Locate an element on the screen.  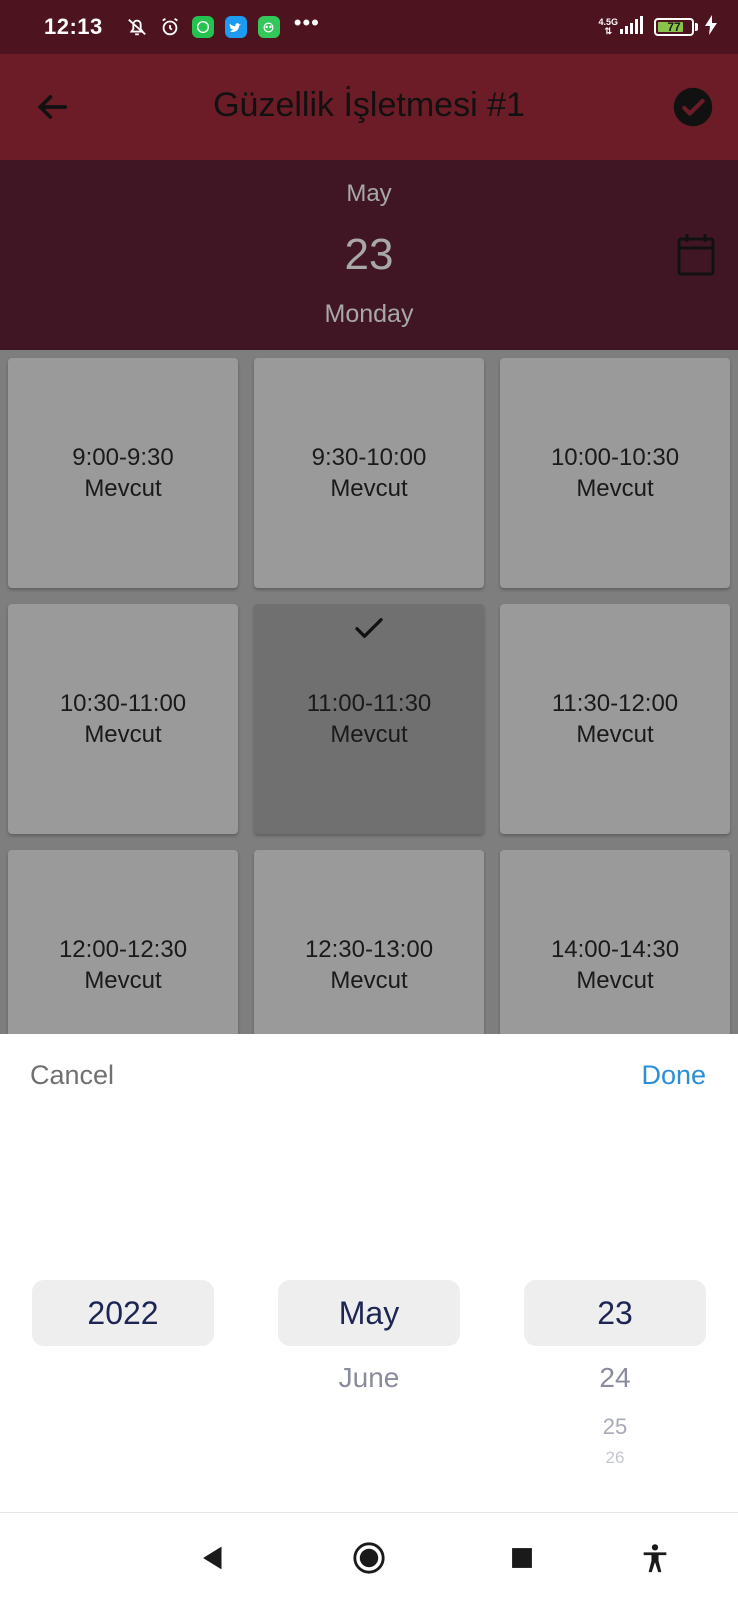
twitter-icon is located at coordinates (235, 27).